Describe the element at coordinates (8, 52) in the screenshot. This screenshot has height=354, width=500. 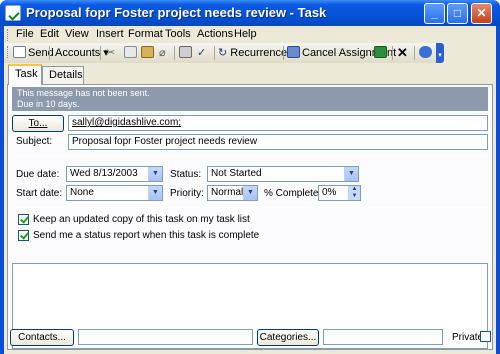
I see `toolbar-grip` at that location.